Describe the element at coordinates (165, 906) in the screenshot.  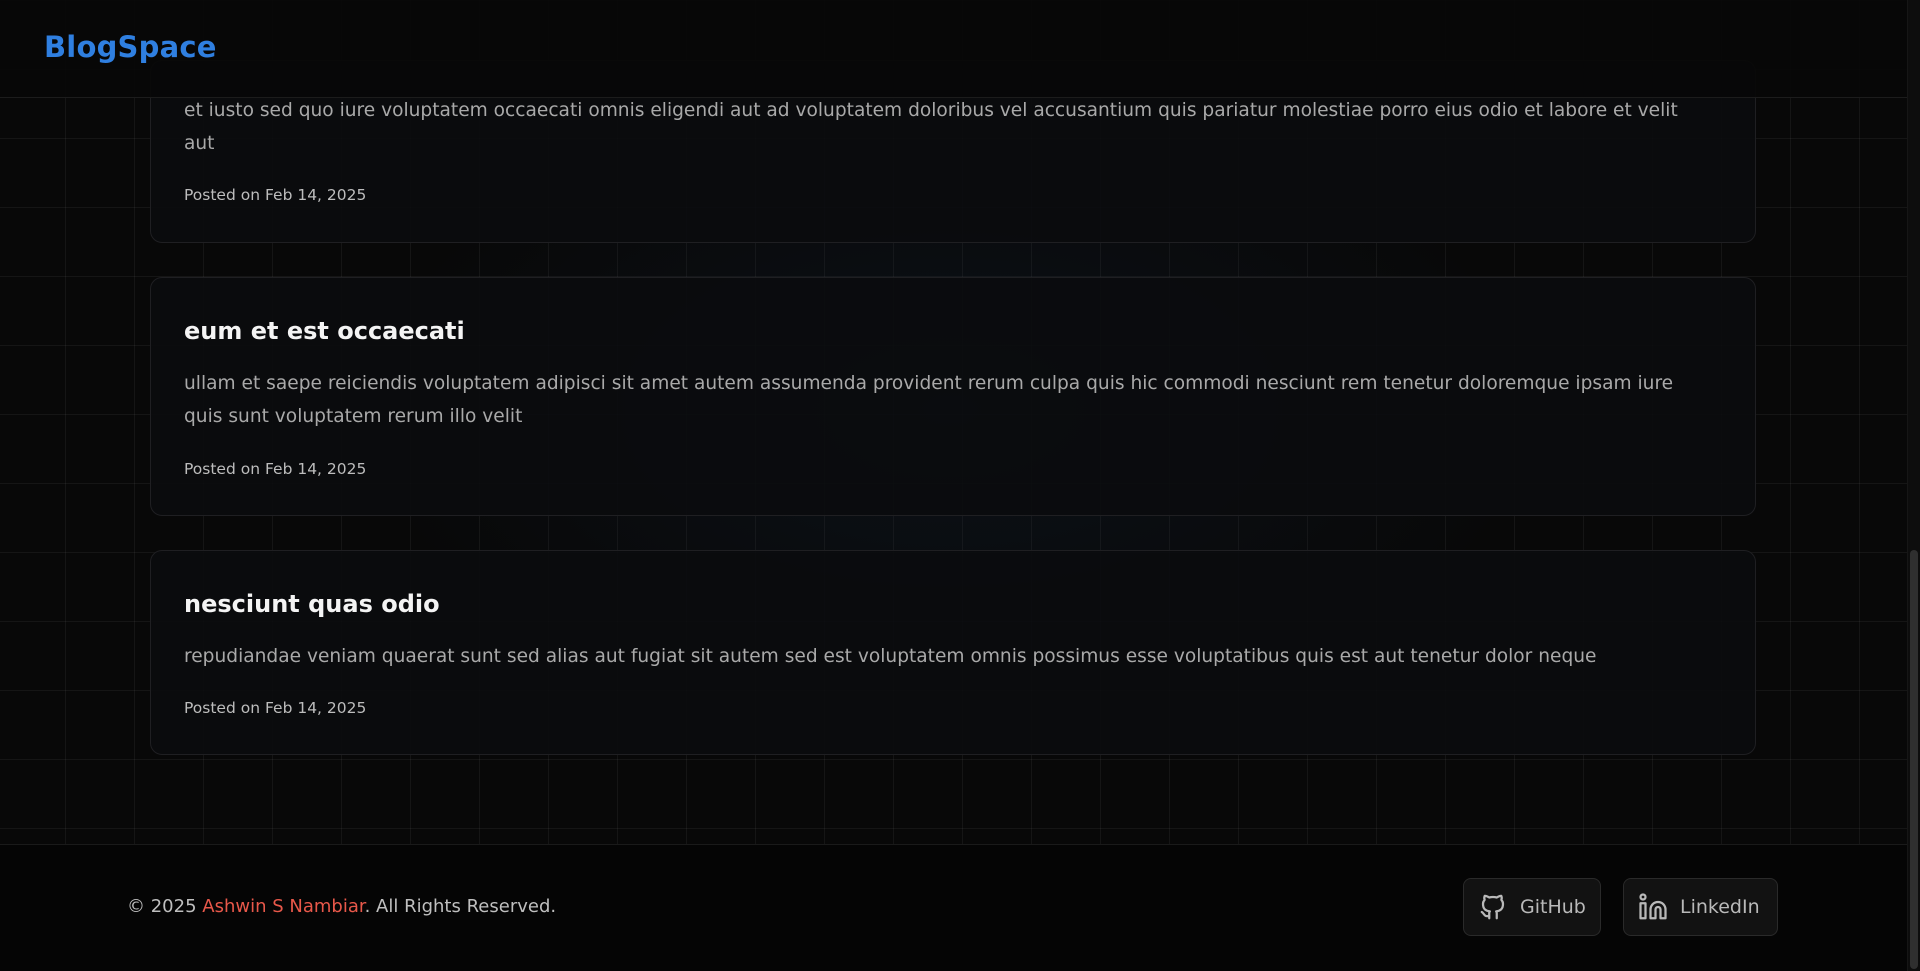
I see `copyright-prefix: © 2025` at that location.